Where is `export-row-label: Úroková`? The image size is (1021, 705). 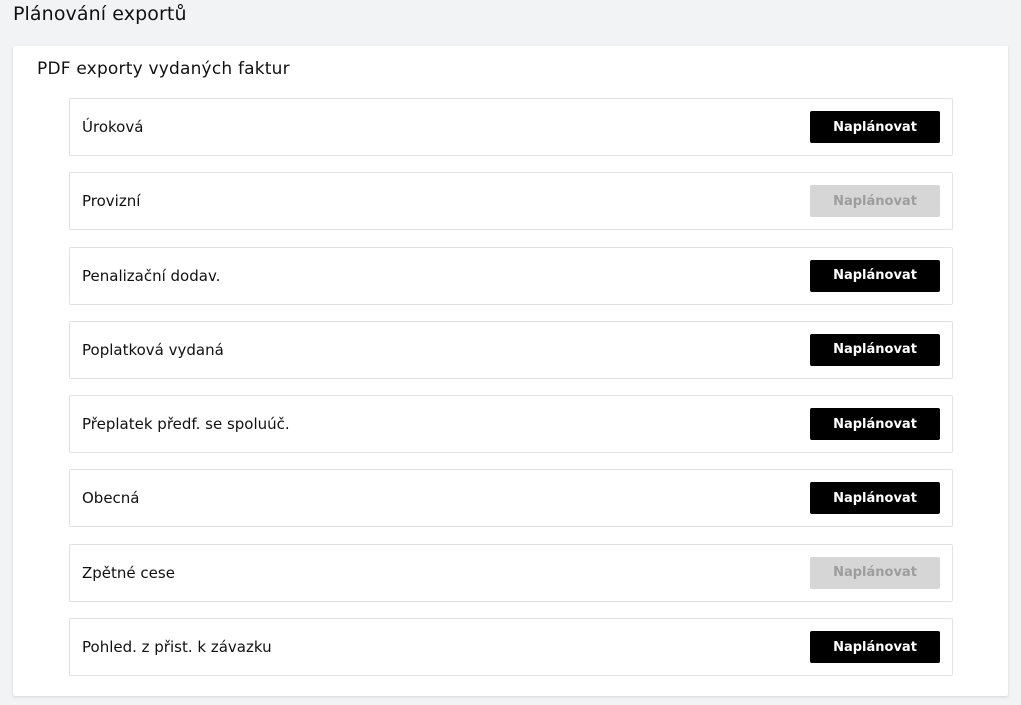
export-row-label: Úroková is located at coordinates (113, 127).